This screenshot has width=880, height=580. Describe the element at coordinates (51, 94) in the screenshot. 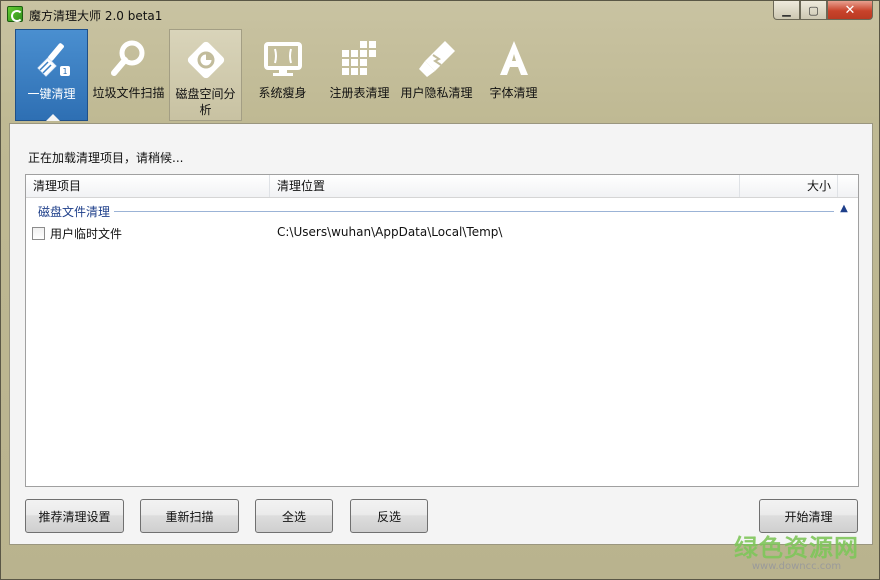

I see `tab-label: 一键清理` at that location.